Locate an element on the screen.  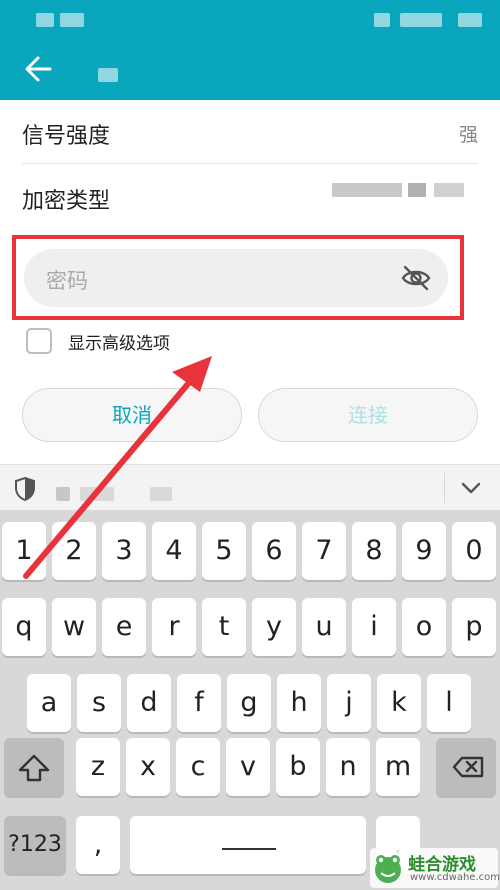
key-z: z is located at coordinates (98, 767).